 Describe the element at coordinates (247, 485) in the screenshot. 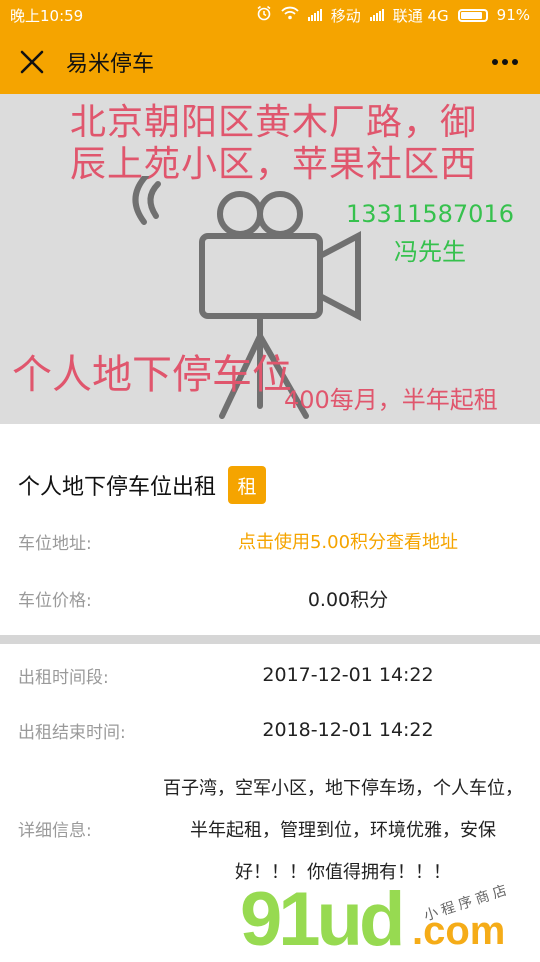

I see `rent-badge: 租` at that location.